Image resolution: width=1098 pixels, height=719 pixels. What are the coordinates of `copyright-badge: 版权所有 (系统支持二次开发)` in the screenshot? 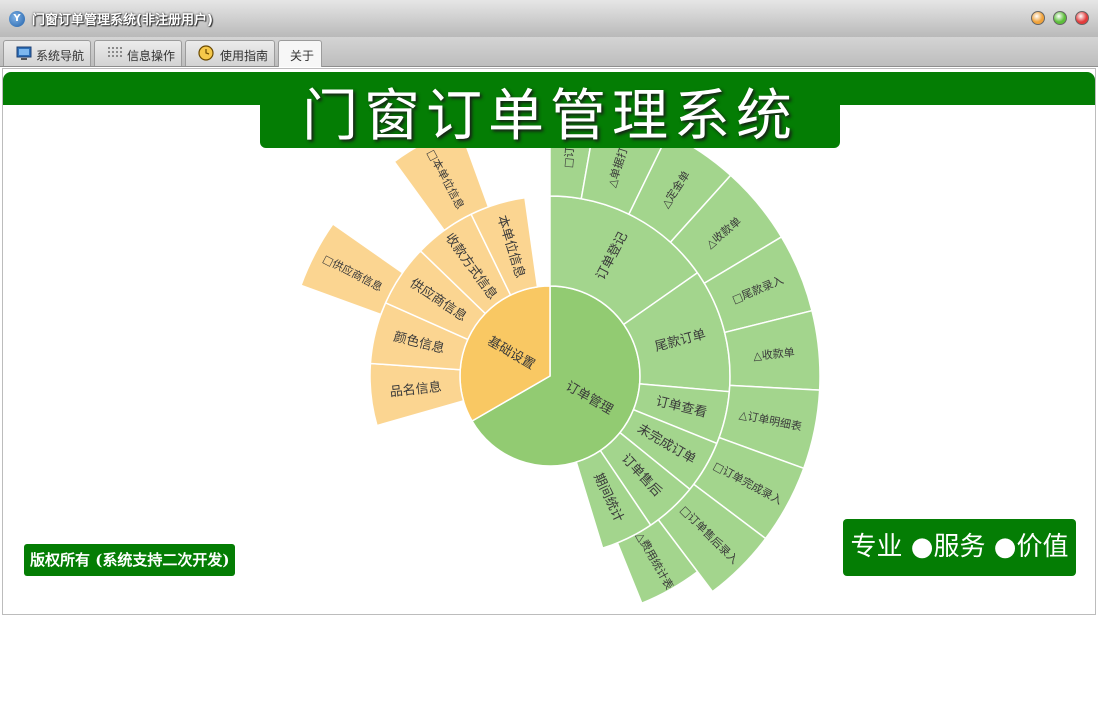 It's located at (130, 560).